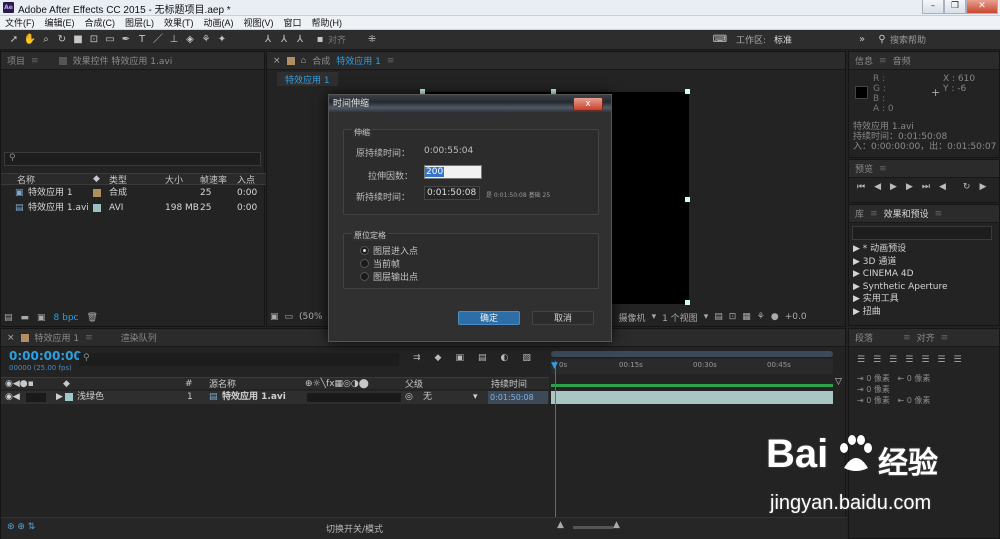  What do you see at coordinates (957, 360) in the screenshot?
I see `justify-all-icon: ☰` at bounding box center [957, 360].